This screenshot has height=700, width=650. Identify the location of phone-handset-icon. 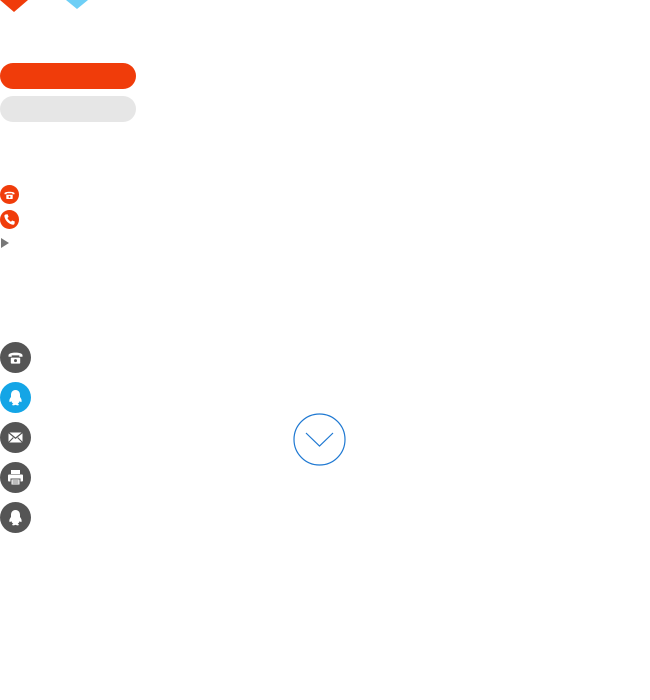
(9, 219).